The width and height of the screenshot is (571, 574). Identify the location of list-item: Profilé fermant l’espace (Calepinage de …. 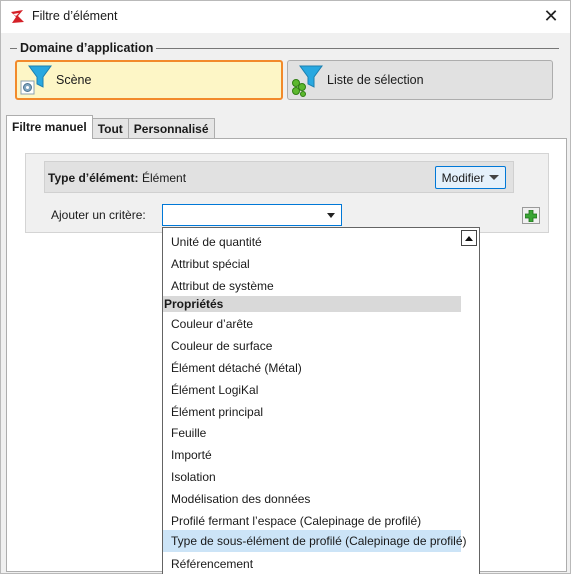
(312, 521).